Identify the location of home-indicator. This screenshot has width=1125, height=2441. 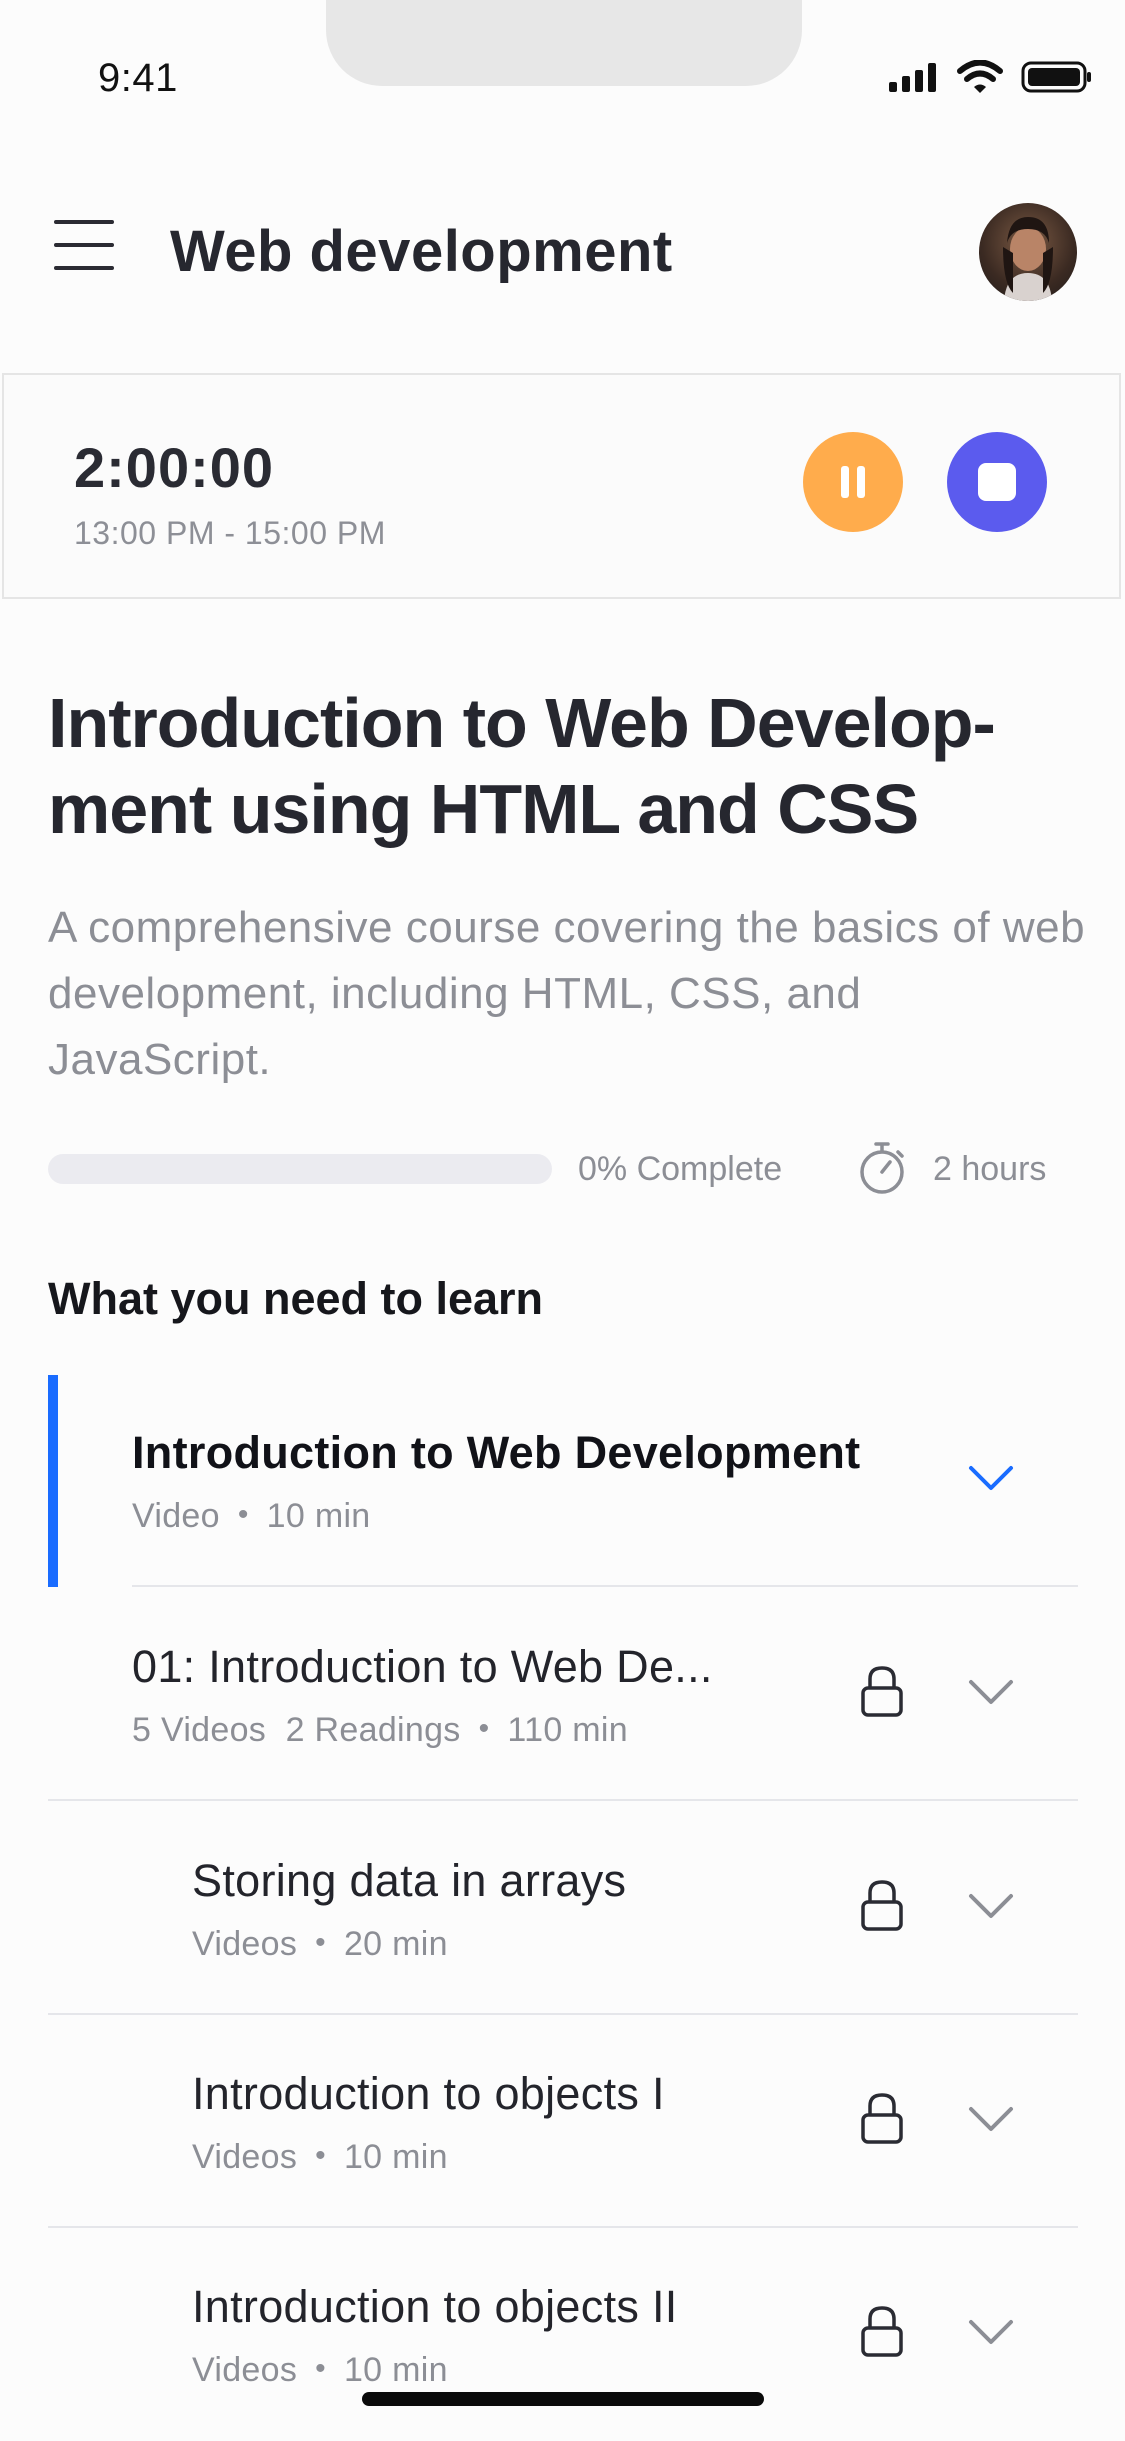
(563, 2399).